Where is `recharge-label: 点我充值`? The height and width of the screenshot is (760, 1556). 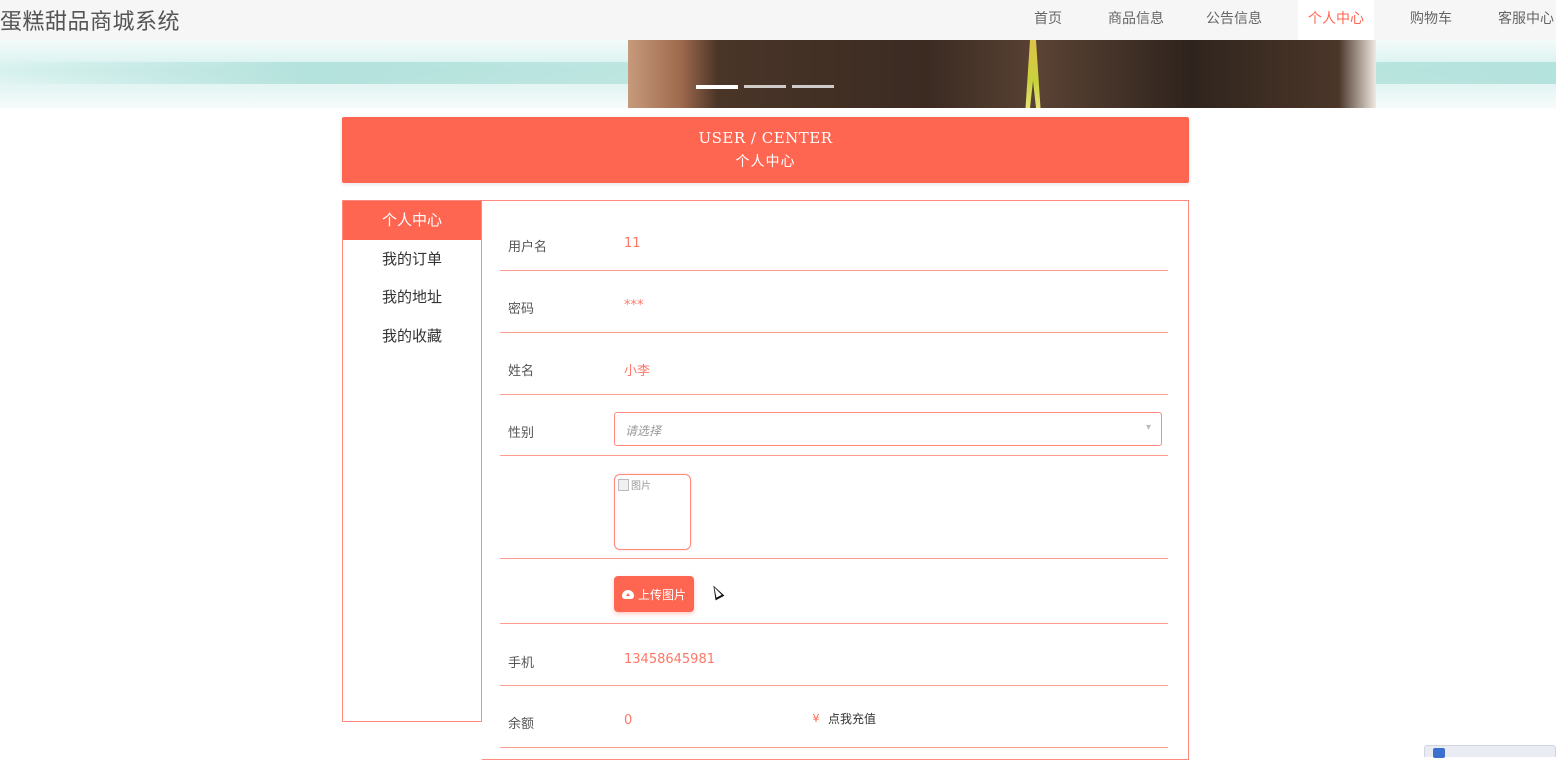 recharge-label: 点我充值 is located at coordinates (852, 719).